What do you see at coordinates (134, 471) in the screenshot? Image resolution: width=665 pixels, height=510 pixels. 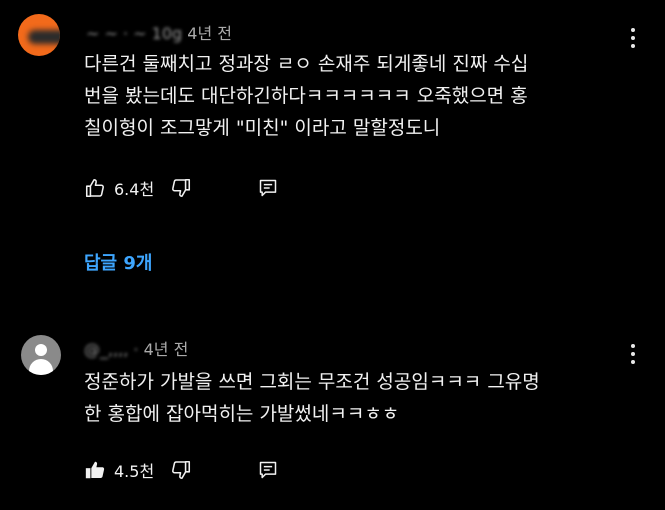 I see `like-count: 4.5천` at bounding box center [134, 471].